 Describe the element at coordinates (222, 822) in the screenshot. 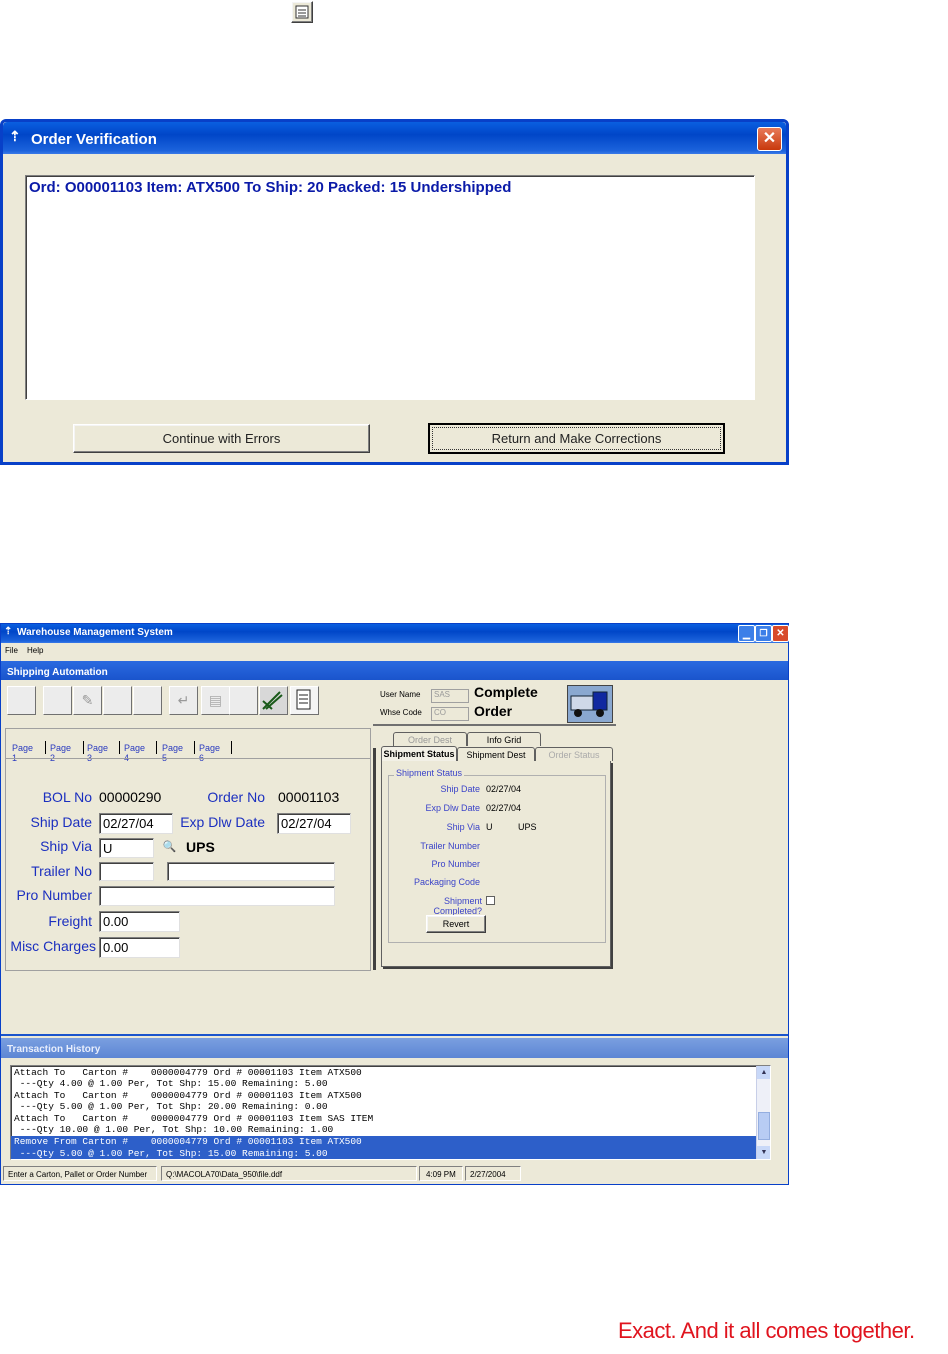

I see `exp-dlw-date-label: Exp Dlw Date` at that location.